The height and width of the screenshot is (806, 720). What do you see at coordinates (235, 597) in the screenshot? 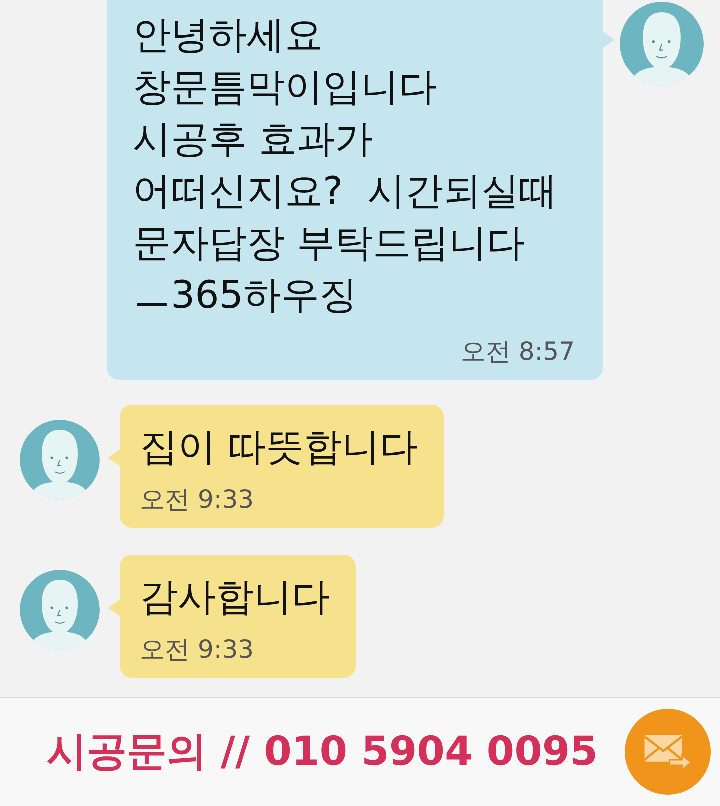
I see `message-text: 감사합니다` at bounding box center [235, 597].